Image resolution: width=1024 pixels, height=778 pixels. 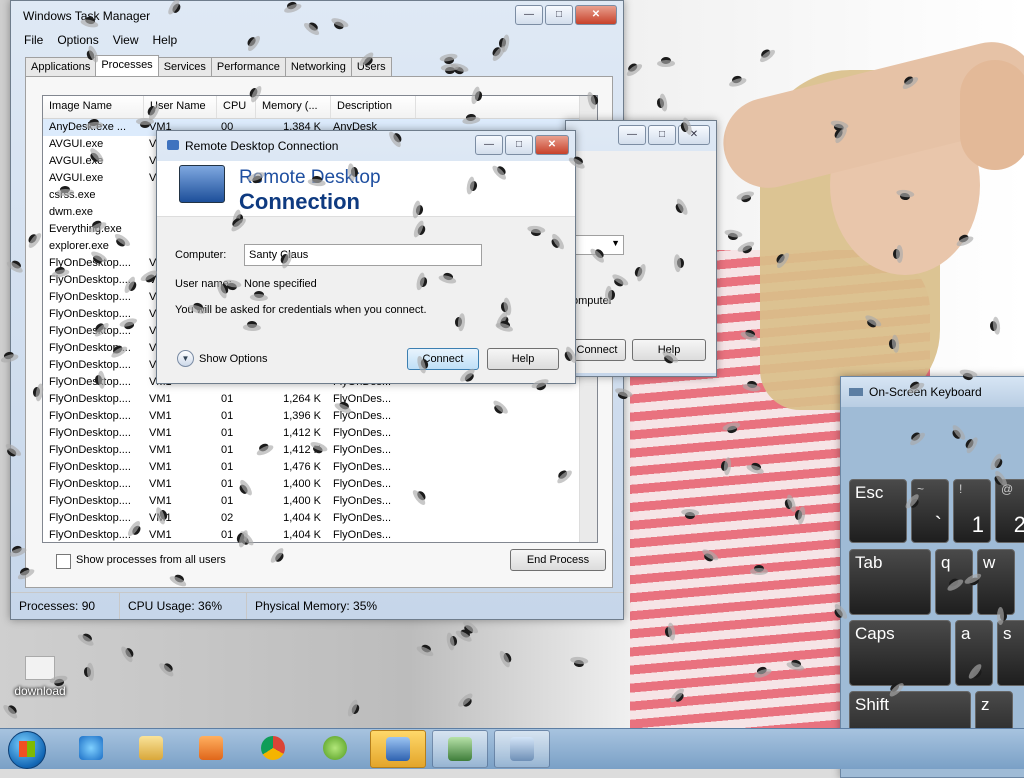 I want to click on computer-label: Computer:, so click(x=201, y=255).